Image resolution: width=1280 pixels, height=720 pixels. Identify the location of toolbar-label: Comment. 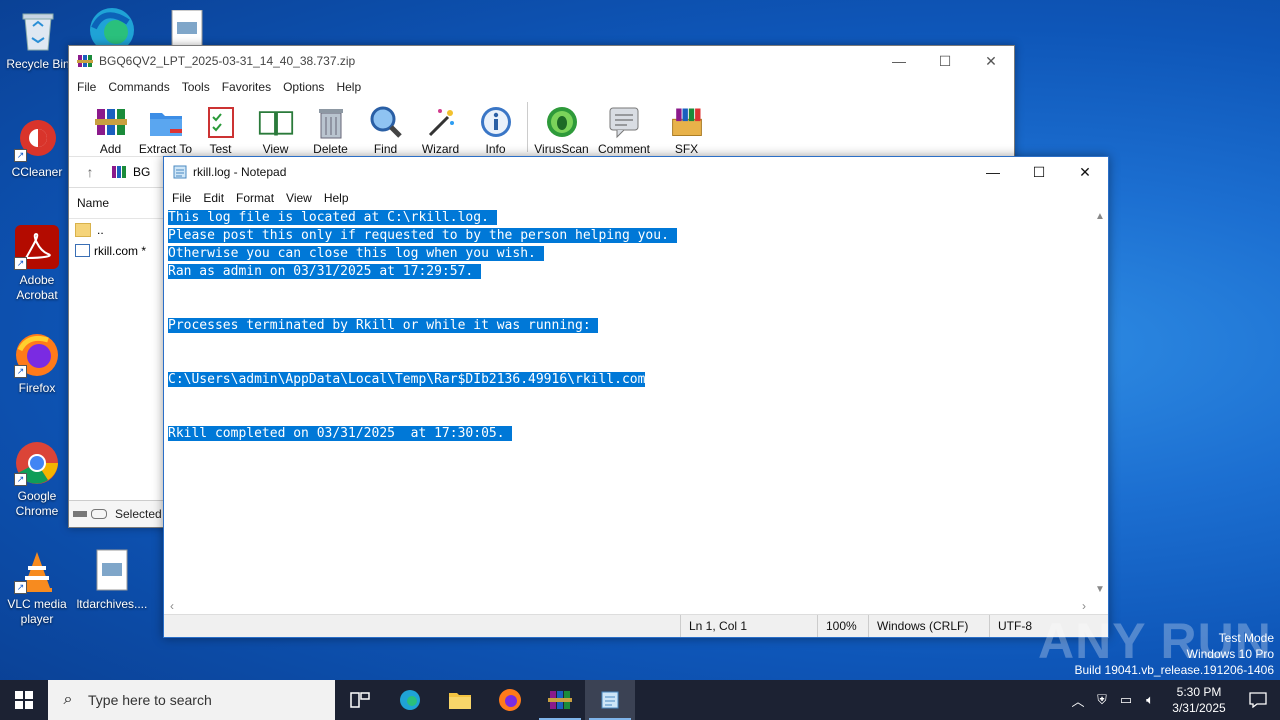
(623, 149).